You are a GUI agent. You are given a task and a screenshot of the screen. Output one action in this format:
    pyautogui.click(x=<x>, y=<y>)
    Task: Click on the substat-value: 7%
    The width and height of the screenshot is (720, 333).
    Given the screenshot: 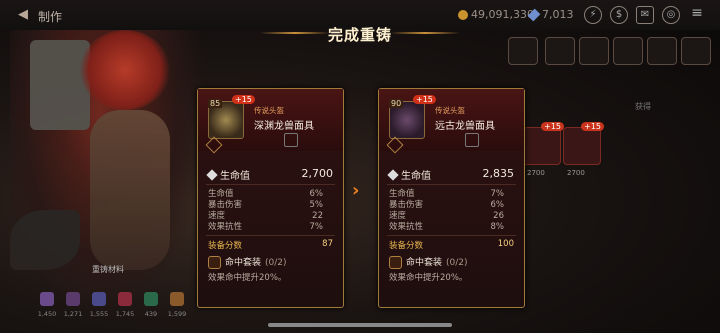 What is the action you would take?
    pyautogui.click(x=497, y=194)
    